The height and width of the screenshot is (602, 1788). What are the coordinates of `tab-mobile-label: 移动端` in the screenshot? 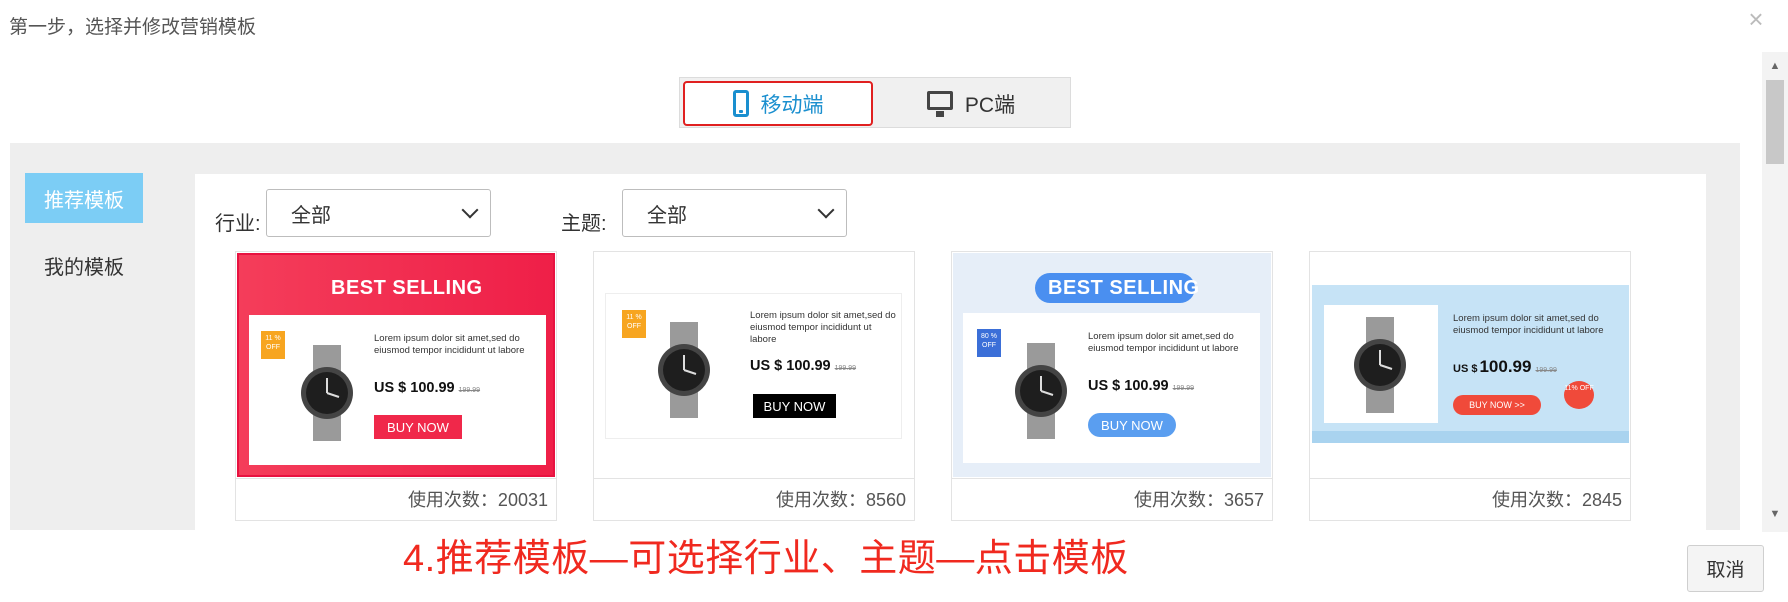 It's located at (792, 105).